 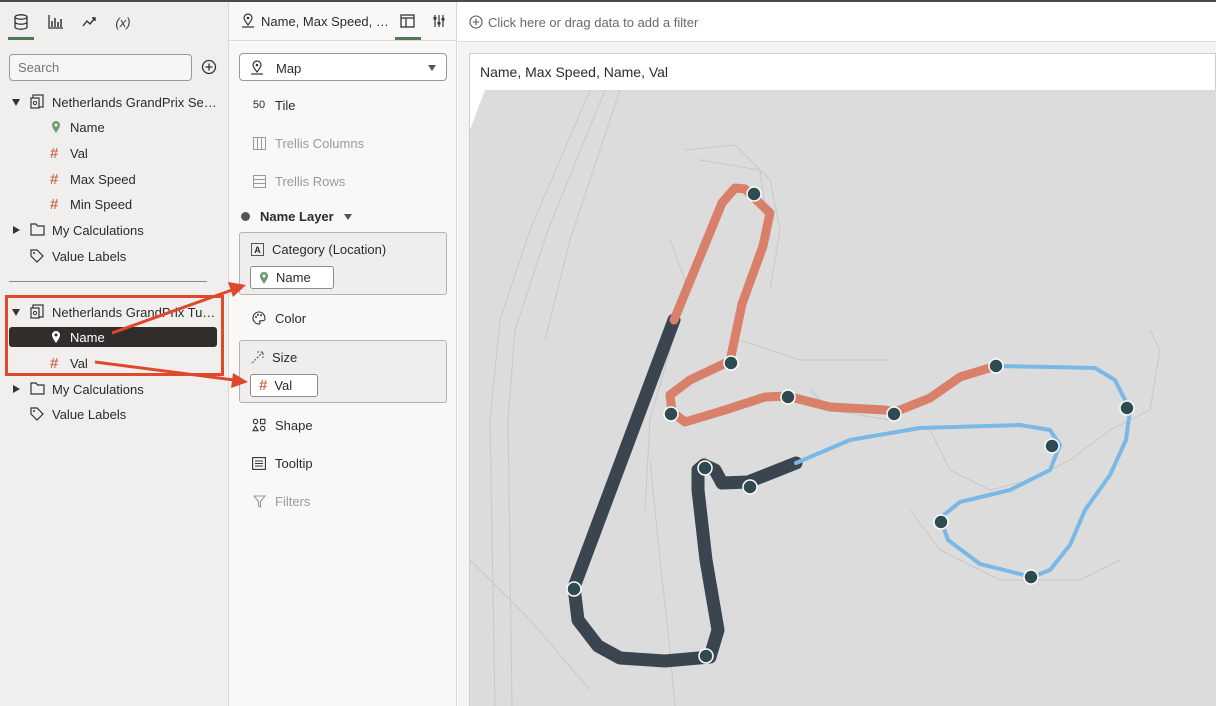 I want to click on category-pill-name: Name, so click(x=292, y=277).